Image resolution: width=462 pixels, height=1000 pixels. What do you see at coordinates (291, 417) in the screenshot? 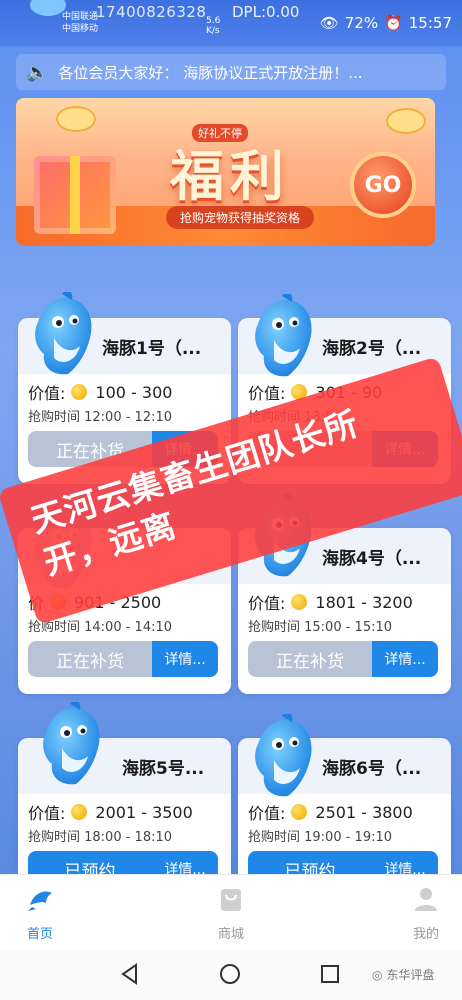
I see `purchase-time: 抢购时间 13:0` at bounding box center [291, 417].